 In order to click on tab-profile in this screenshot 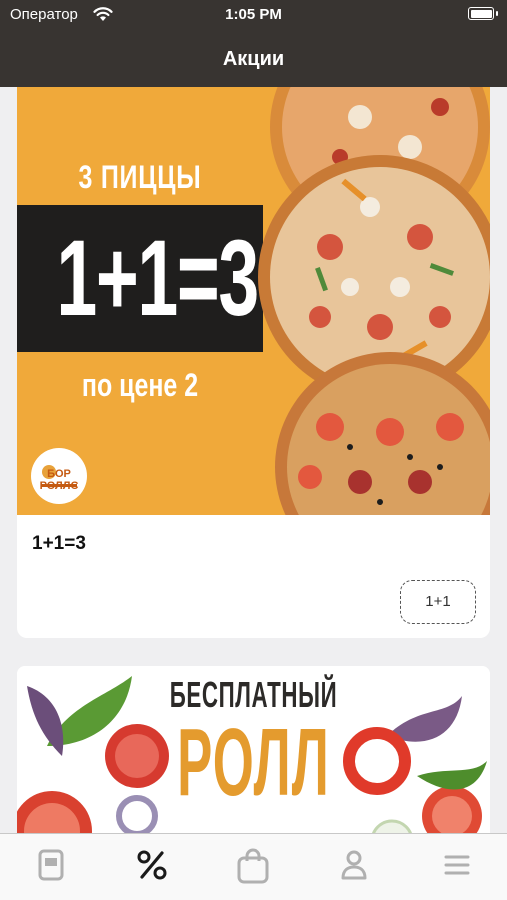, I will do `click(354, 866)`.